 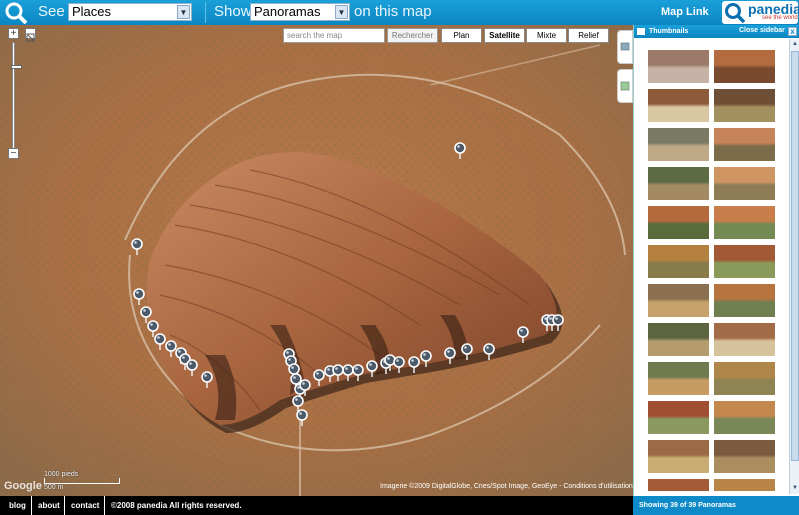 I want to click on footer-link-blog: blog, so click(x=17, y=505).